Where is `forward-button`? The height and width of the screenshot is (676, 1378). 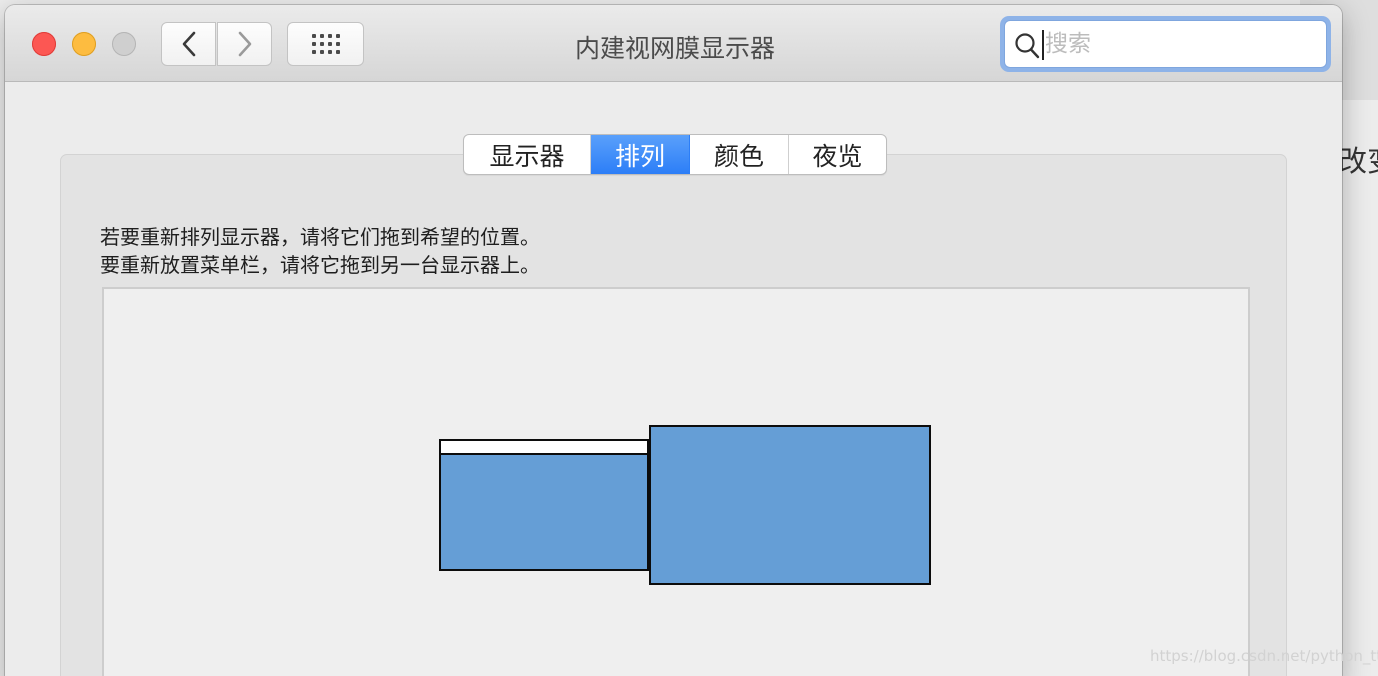 forward-button is located at coordinates (244, 44).